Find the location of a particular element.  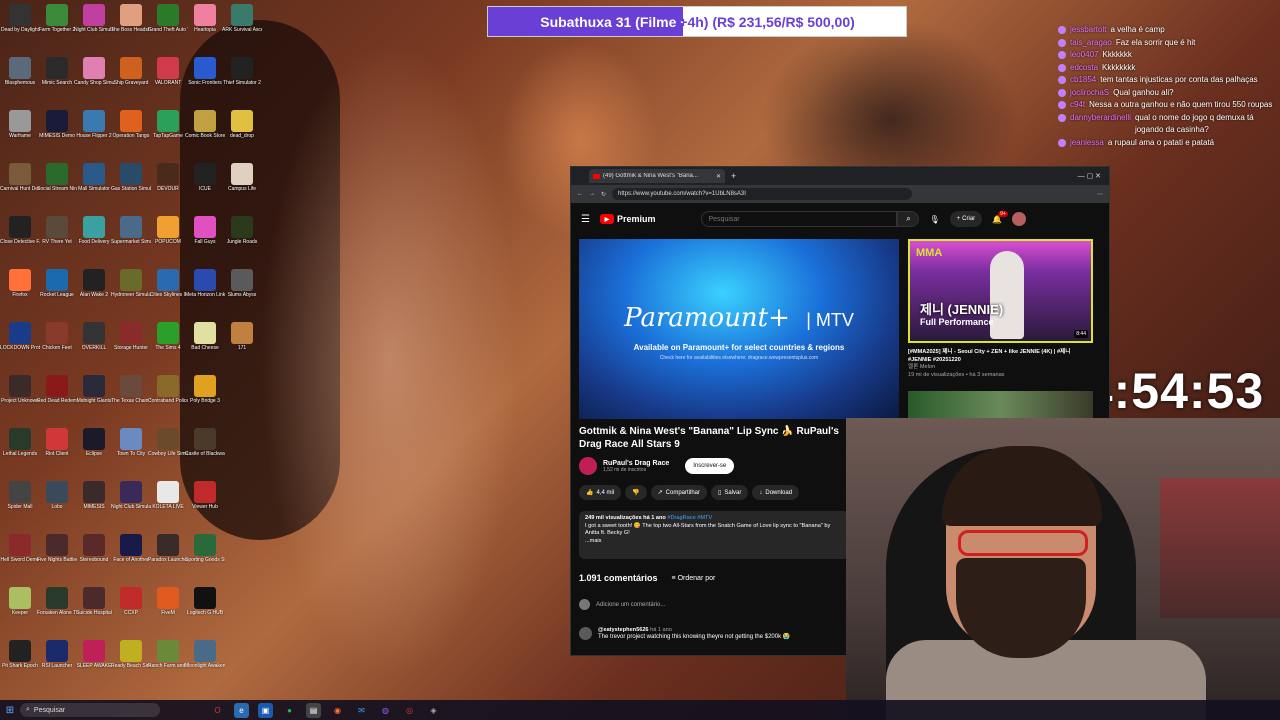

commenter-avatar is located at coordinates (585, 633).